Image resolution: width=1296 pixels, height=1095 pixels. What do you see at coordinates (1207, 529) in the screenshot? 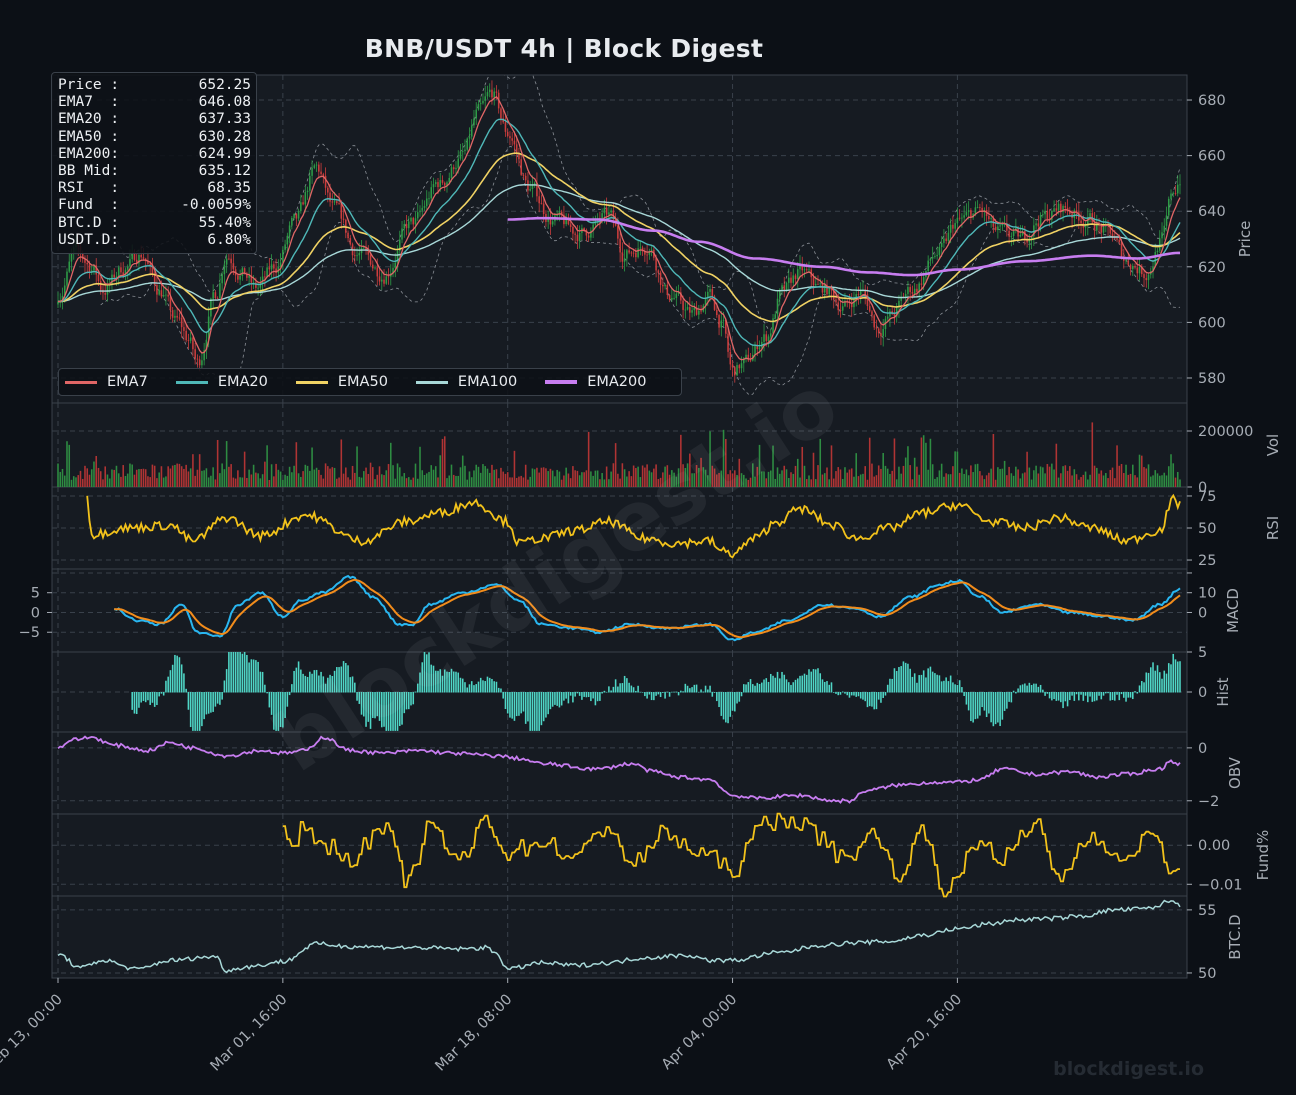
I see `ytick-label-rsi: 50` at bounding box center [1207, 529].